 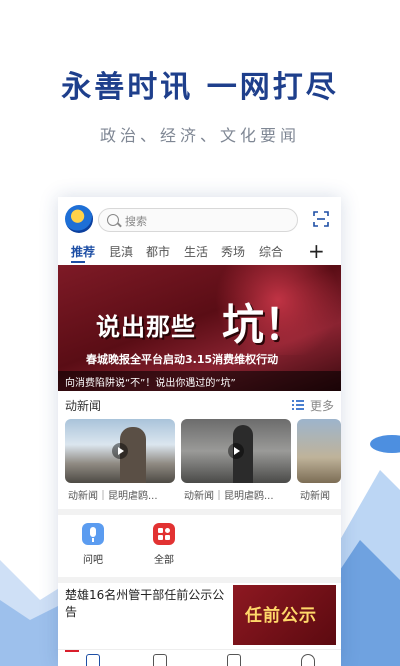 I want to click on search-input: 搜索, so click(x=198, y=220).